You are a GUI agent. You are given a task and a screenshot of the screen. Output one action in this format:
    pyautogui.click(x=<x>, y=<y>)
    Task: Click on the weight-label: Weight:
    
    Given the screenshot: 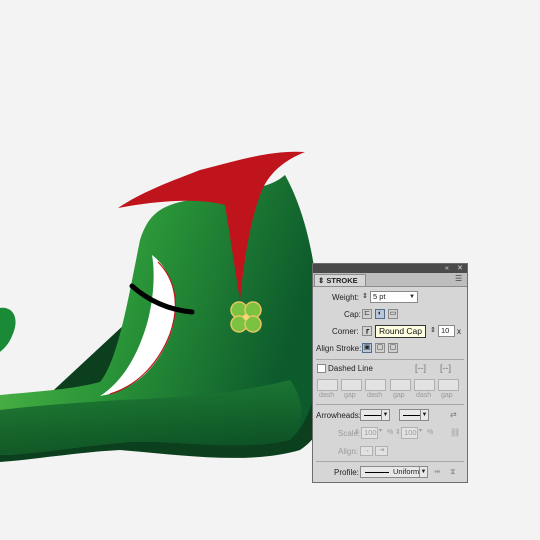 What is the action you would take?
    pyautogui.click(x=345, y=297)
    